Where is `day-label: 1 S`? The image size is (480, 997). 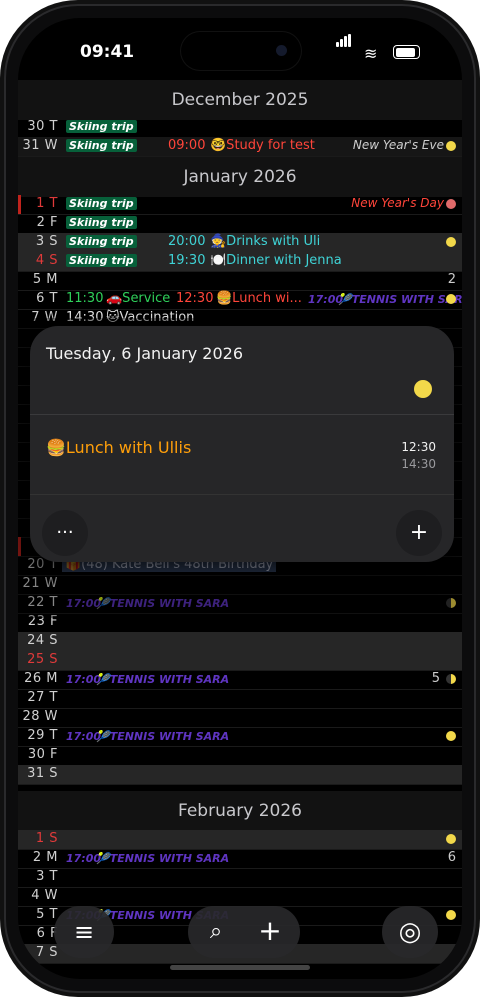
day-label: 1 S is located at coordinates (46, 838).